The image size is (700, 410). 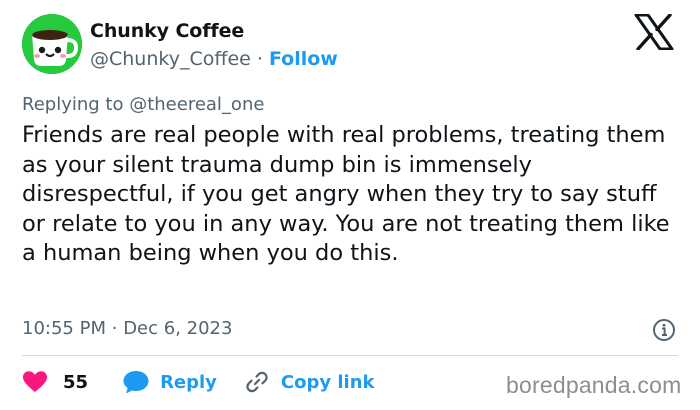 I want to click on author-handle-line: @Chunky_Coffee · Follow, so click(x=214, y=59).